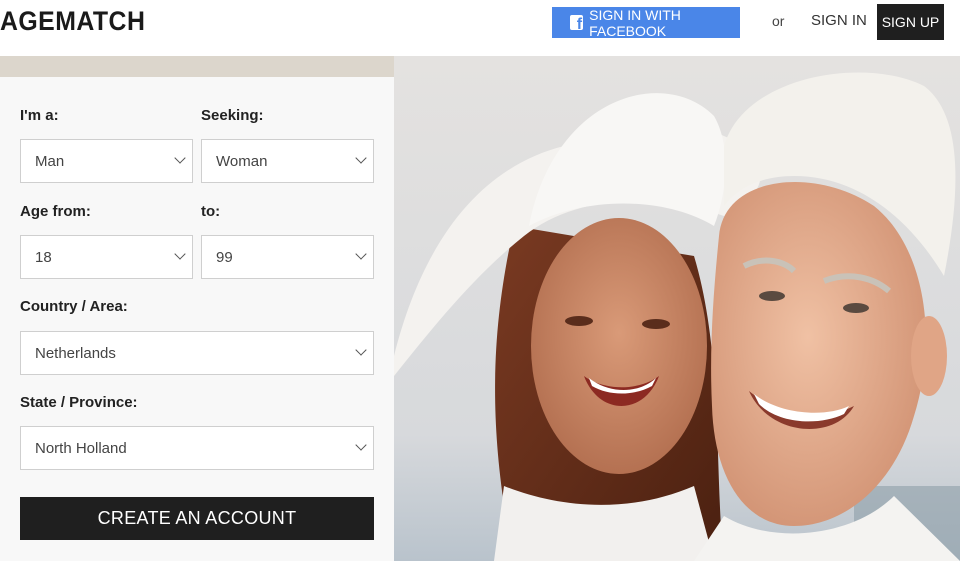 The width and height of the screenshot is (960, 561). I want to click on im-a-value: Man, so click(50, 161).